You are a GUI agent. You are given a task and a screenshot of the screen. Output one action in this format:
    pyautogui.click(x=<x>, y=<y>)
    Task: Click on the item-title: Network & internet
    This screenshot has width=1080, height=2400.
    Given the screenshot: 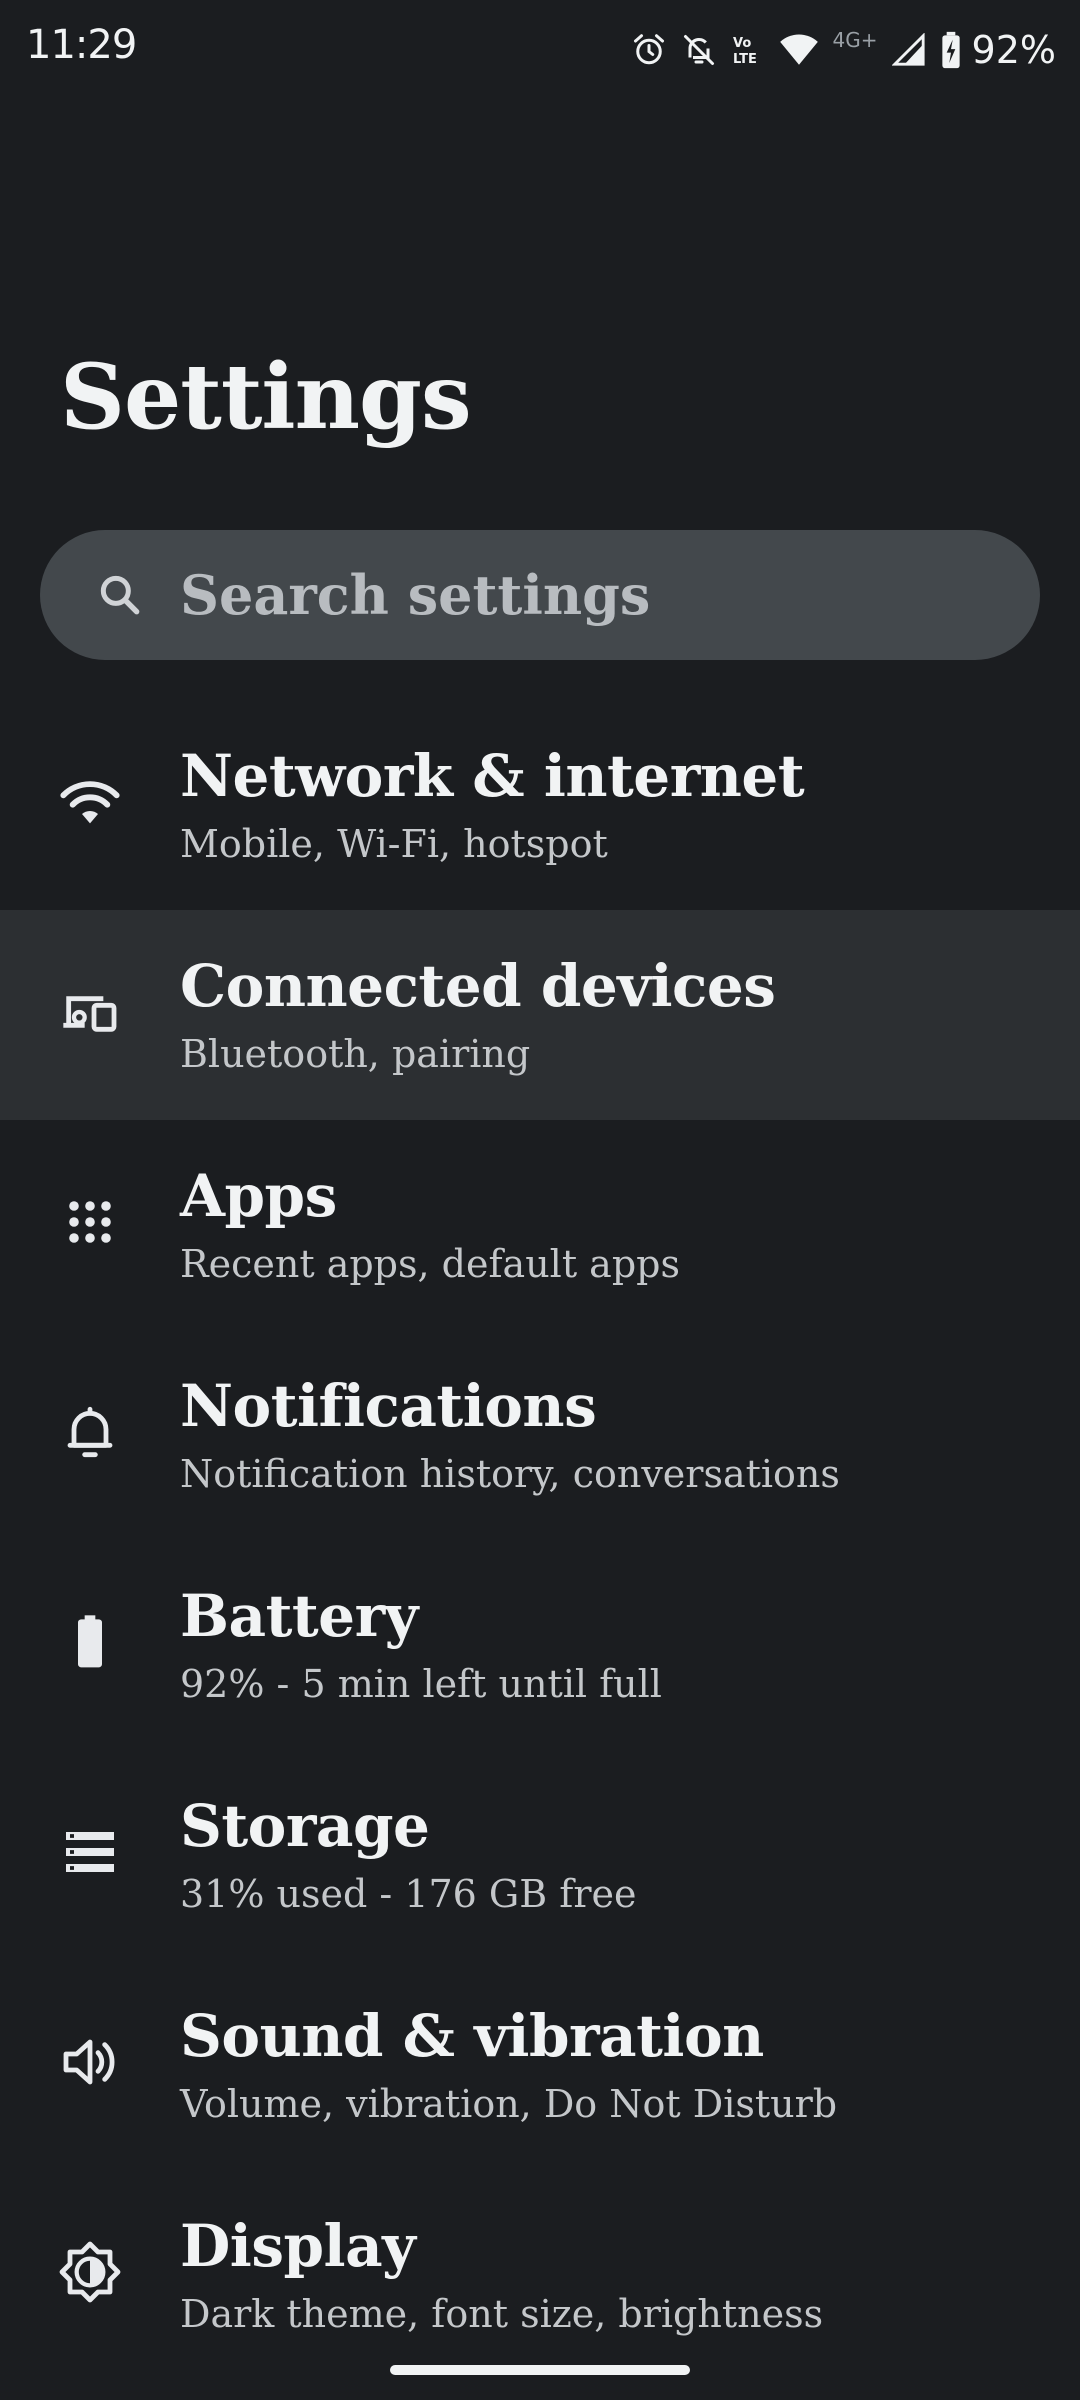 What is the action you would take?
    pyautogui.click(x=492, y=776)
    